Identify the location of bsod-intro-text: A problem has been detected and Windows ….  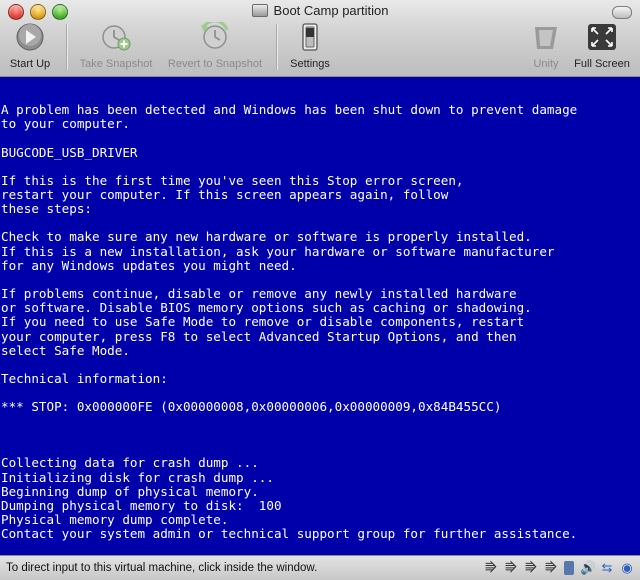
(289, 117).